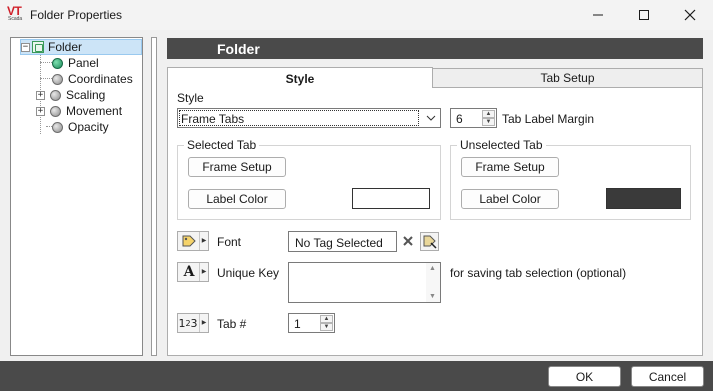  Describe the element at coordinates (57, 63) in the screenshot. I see `green-dot-icon` at that location.